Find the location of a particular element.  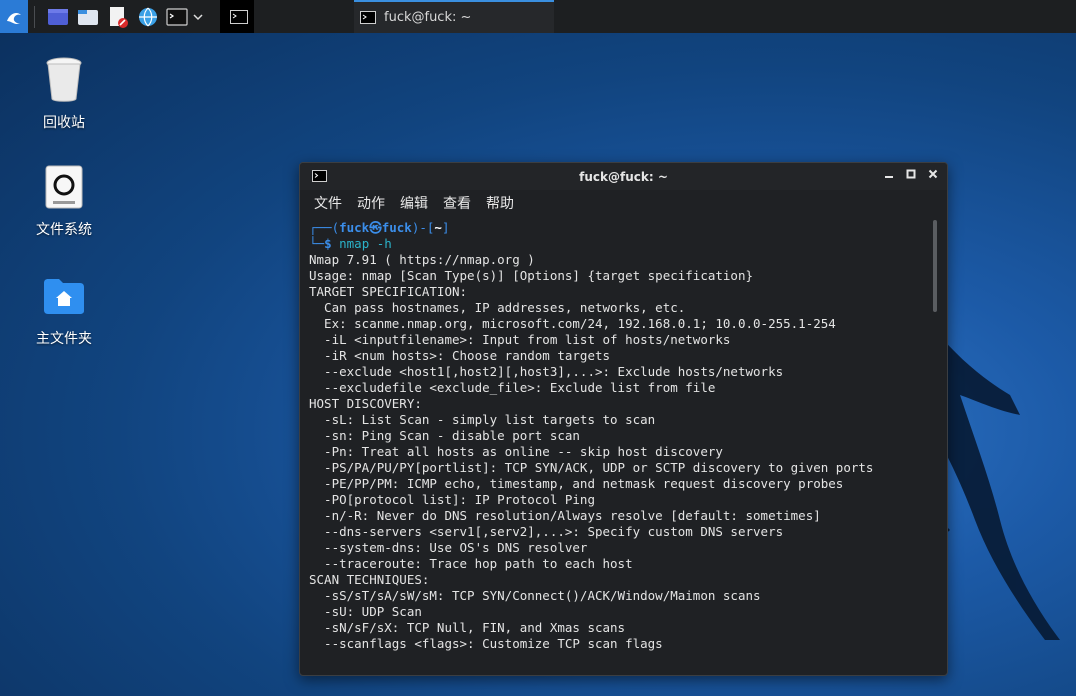

menu-help: 帮助 is located at coordinates (500, 203).